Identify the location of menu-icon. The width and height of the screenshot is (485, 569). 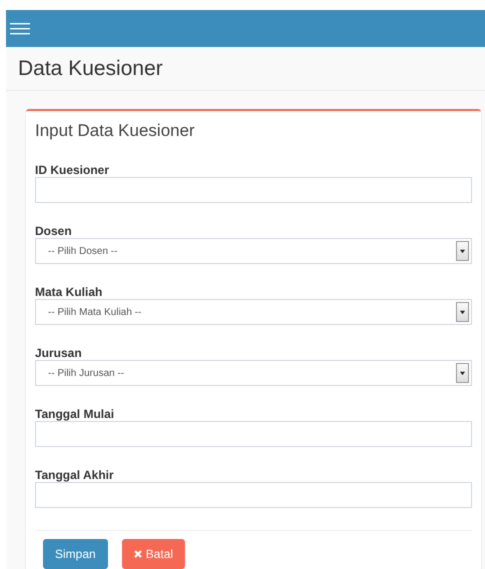
(20, 29).